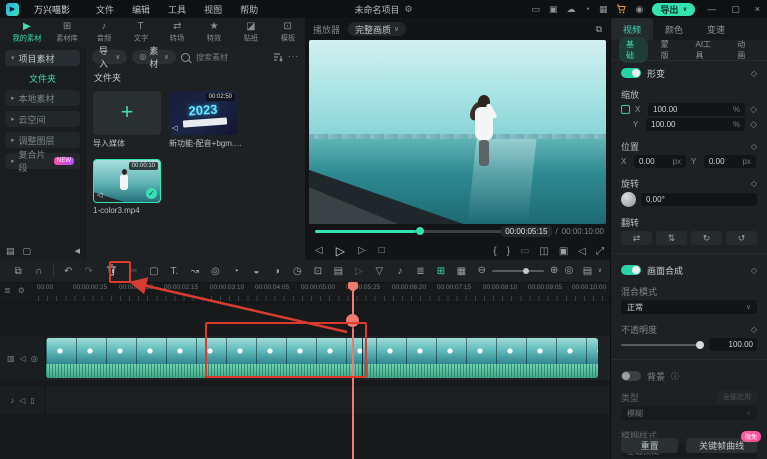 This screenshot has height=459, width=767. What do you see at coordinates (231, 57) in the screenshot?
I see `search-input` at bounding box center [231, 57].